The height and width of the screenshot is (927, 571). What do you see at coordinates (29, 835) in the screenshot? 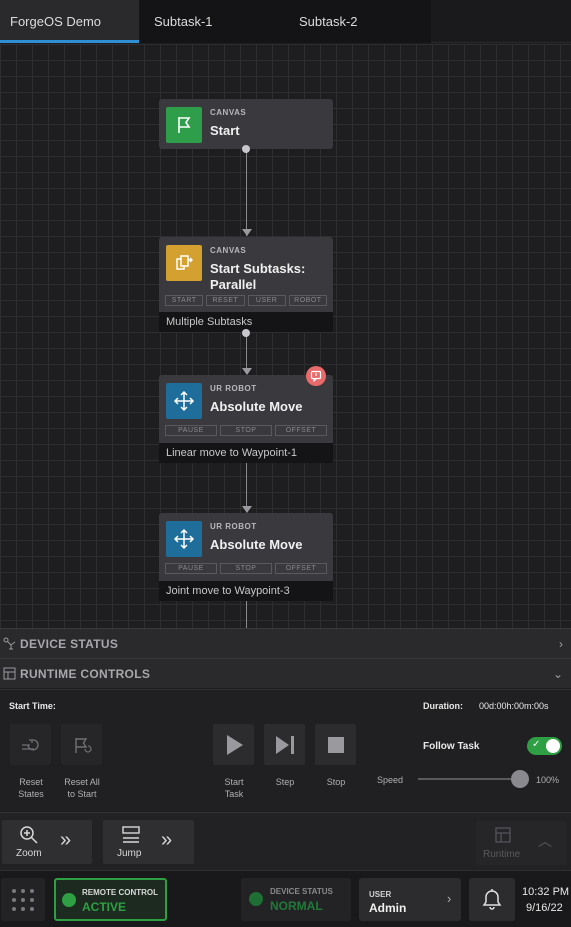
I see `zoom-icon` at bounding box center [29, 835].